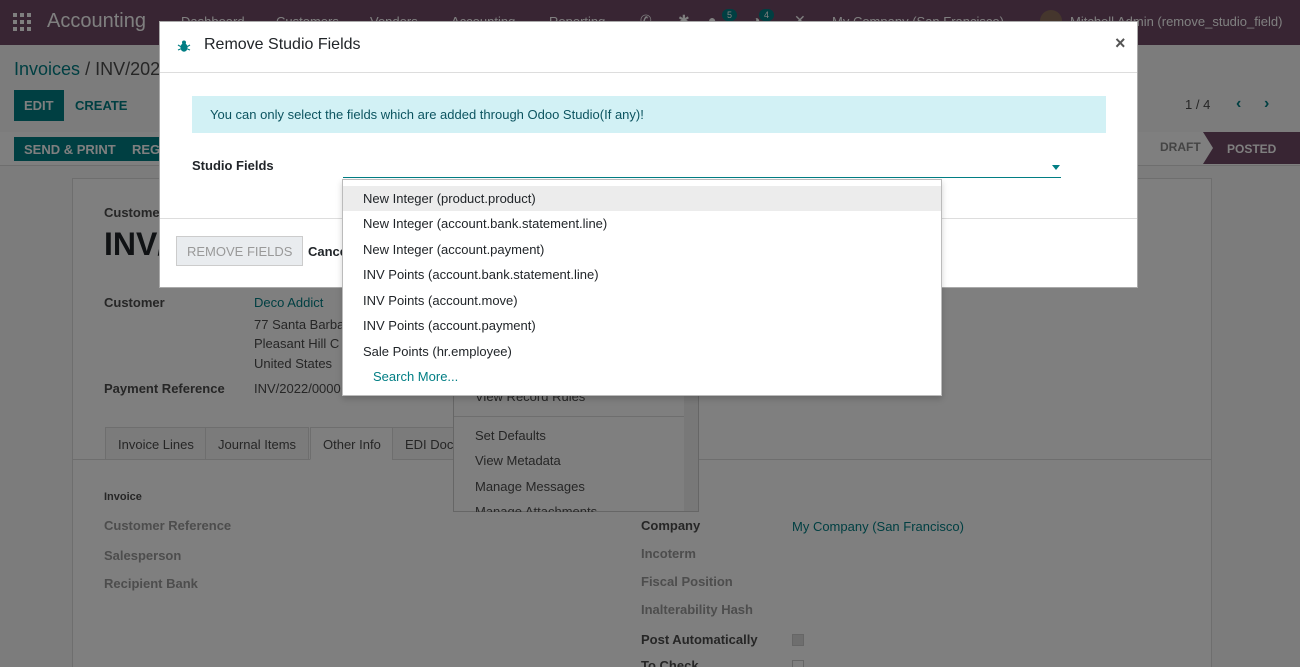  What do you see at coordinates (184, 46) in the screenshot?
I see `bug-icon` at bounding box center [184, 46].